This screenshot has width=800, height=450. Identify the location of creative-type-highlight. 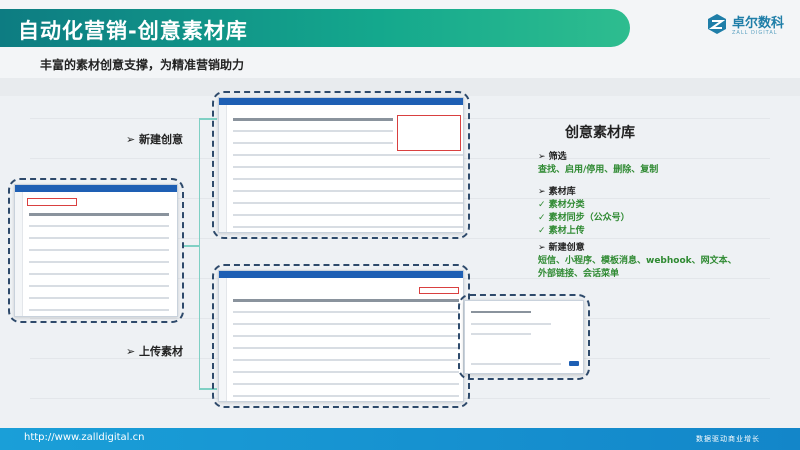
(429, 133).